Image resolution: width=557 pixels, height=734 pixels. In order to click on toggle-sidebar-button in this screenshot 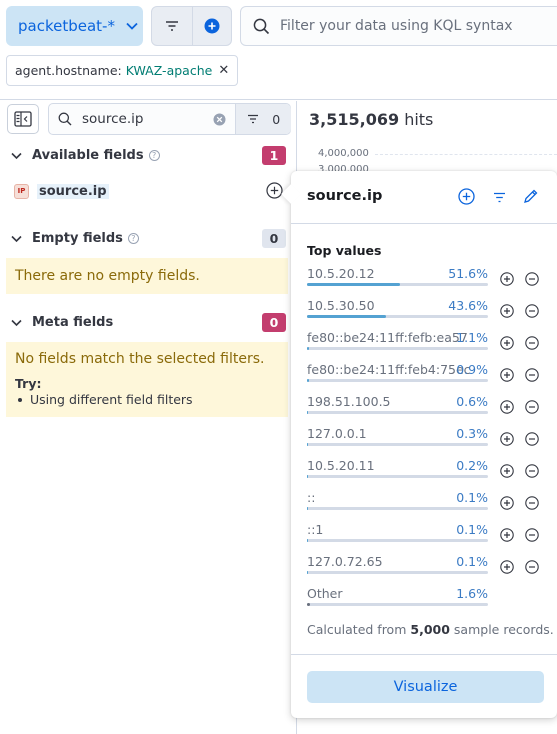, I will do `click(23, 119)`.